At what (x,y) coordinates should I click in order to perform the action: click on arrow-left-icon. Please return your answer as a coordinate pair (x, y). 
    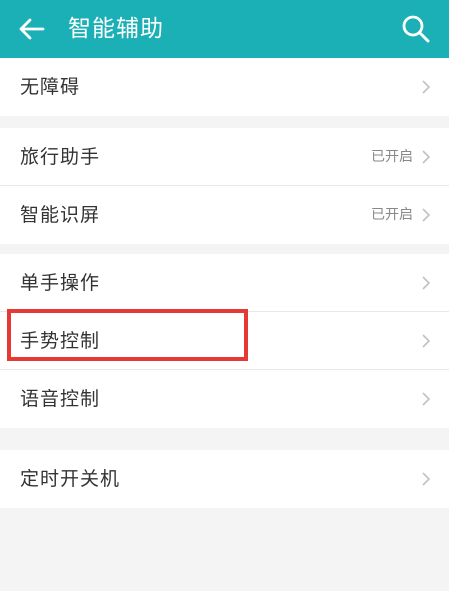
    Looking at the image, I should click on (32, 29).